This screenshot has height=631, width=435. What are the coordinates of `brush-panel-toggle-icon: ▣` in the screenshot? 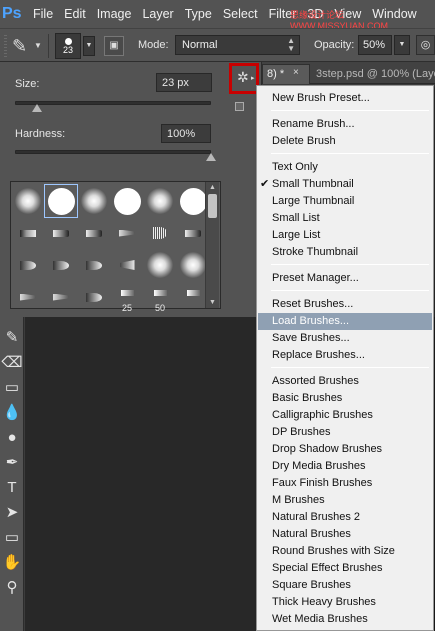 It's located at (114, 46).